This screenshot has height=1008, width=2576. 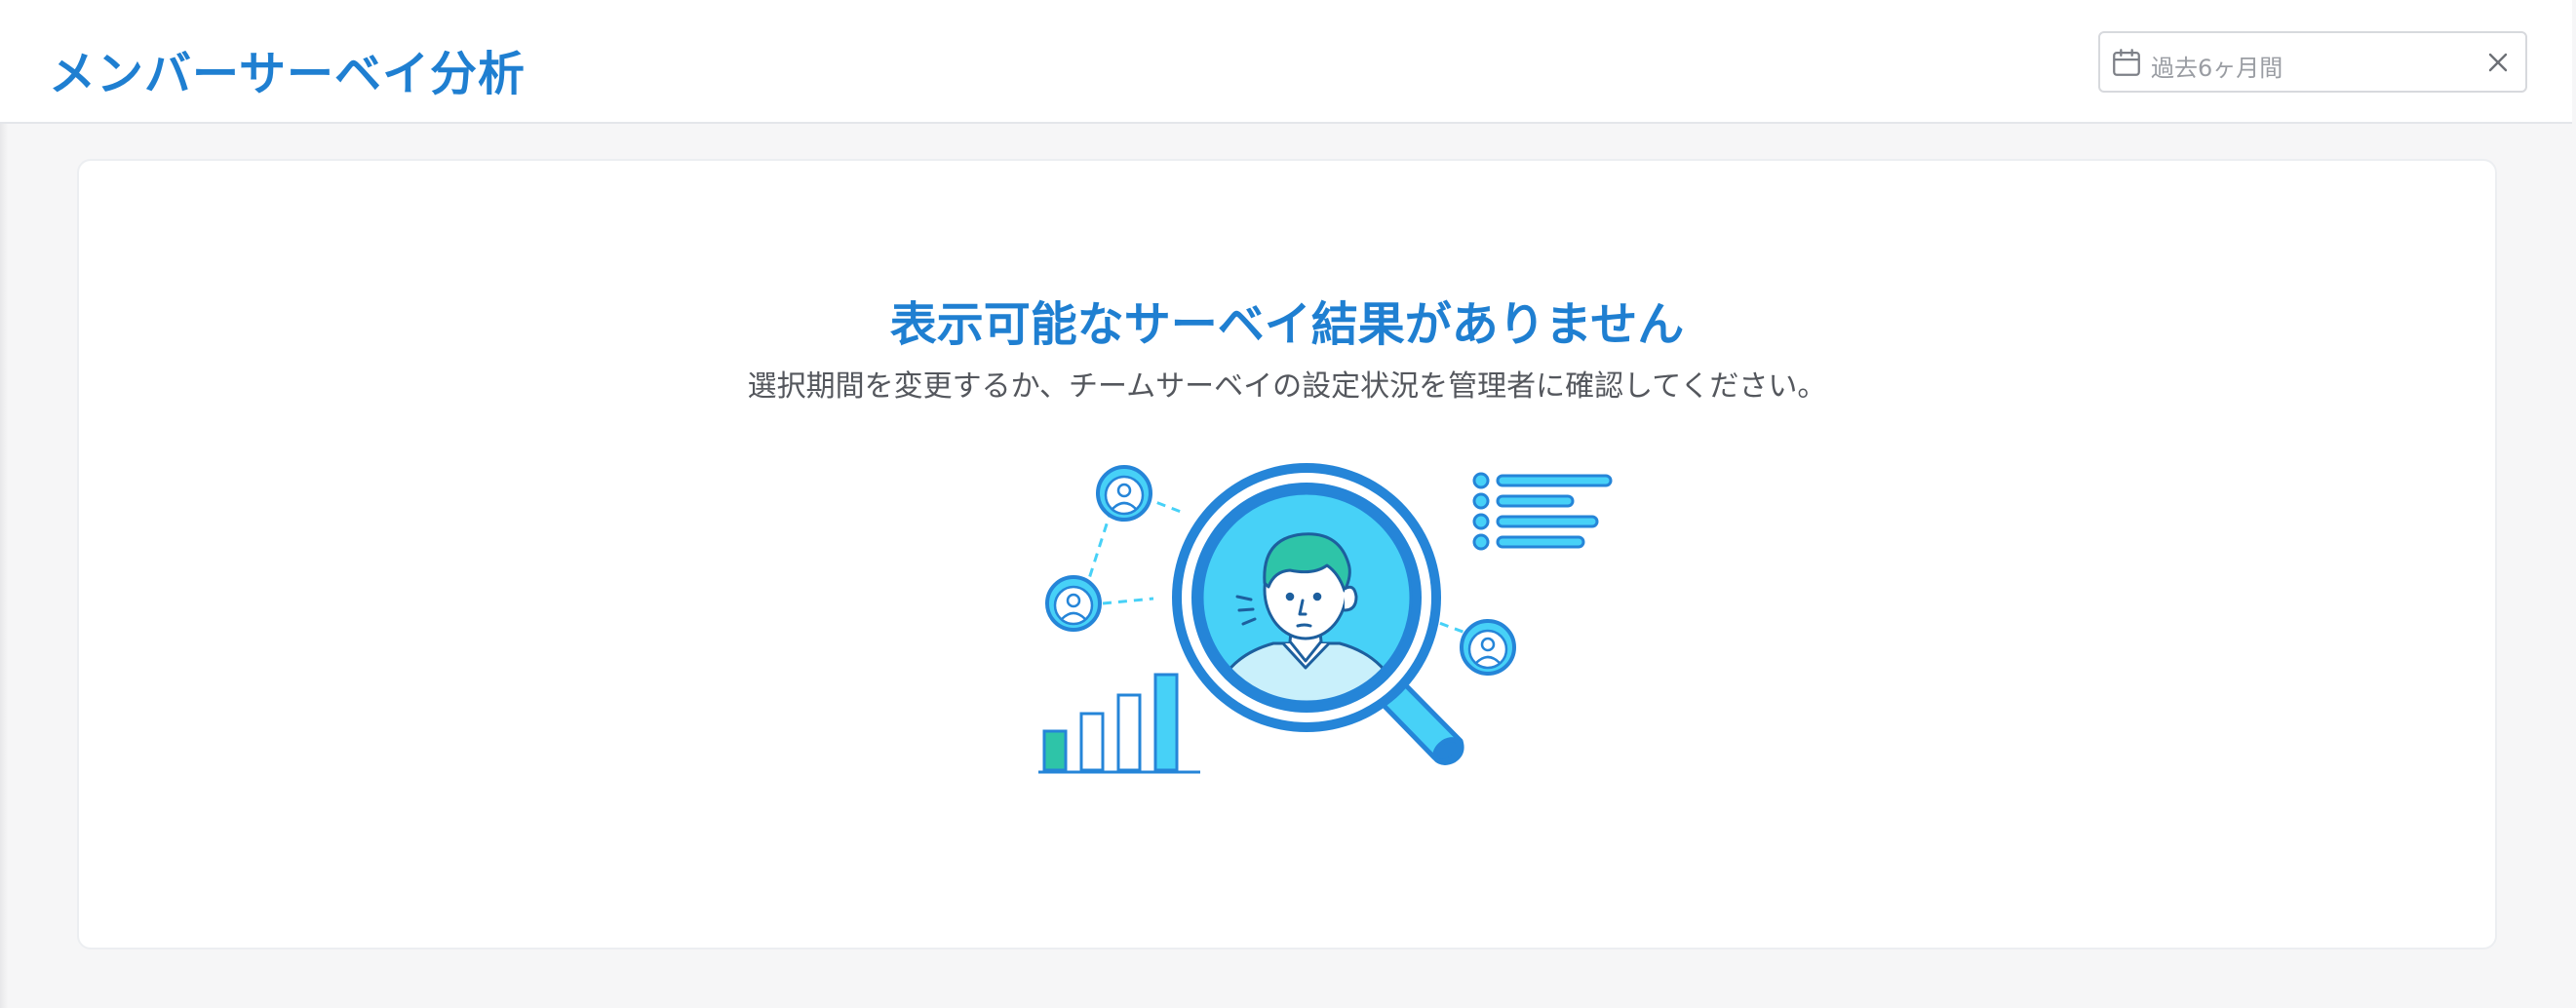 What do you see at coordinates (1287, 324) in the screenshot?
I see `empty-state-title: 表示可能なサーベイ結果がありません` at bounding box center [1287, 324].